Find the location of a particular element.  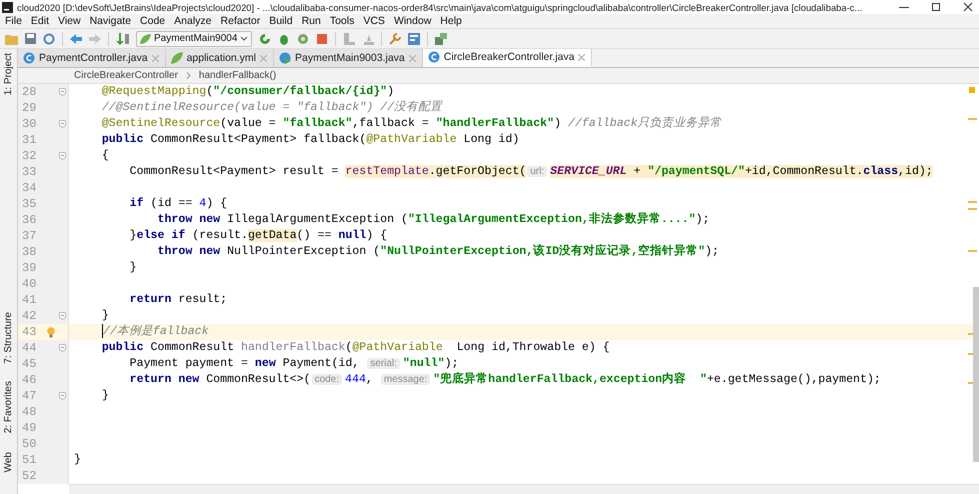

line-number: 38 is located at coordinates (29, 252).